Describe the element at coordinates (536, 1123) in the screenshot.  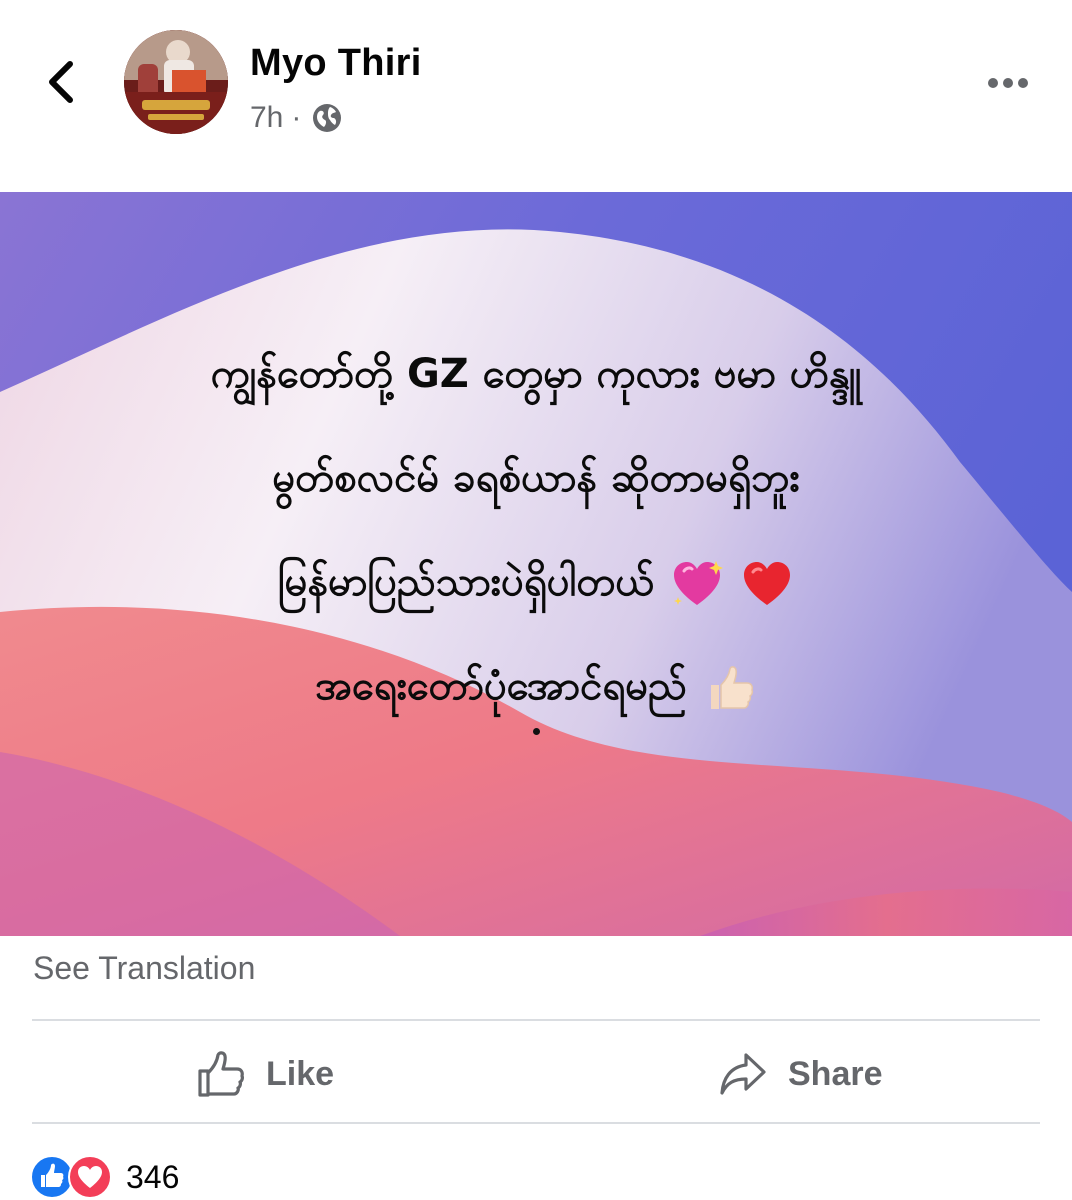
I see `divider-bottom` at that location.